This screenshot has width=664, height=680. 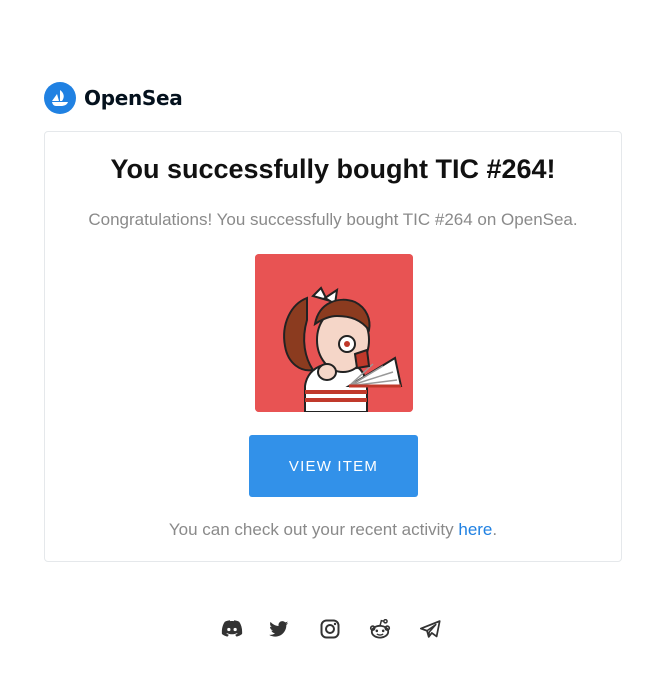 I want to click on brand-header: OpenSea, so click(x=113, y=98).